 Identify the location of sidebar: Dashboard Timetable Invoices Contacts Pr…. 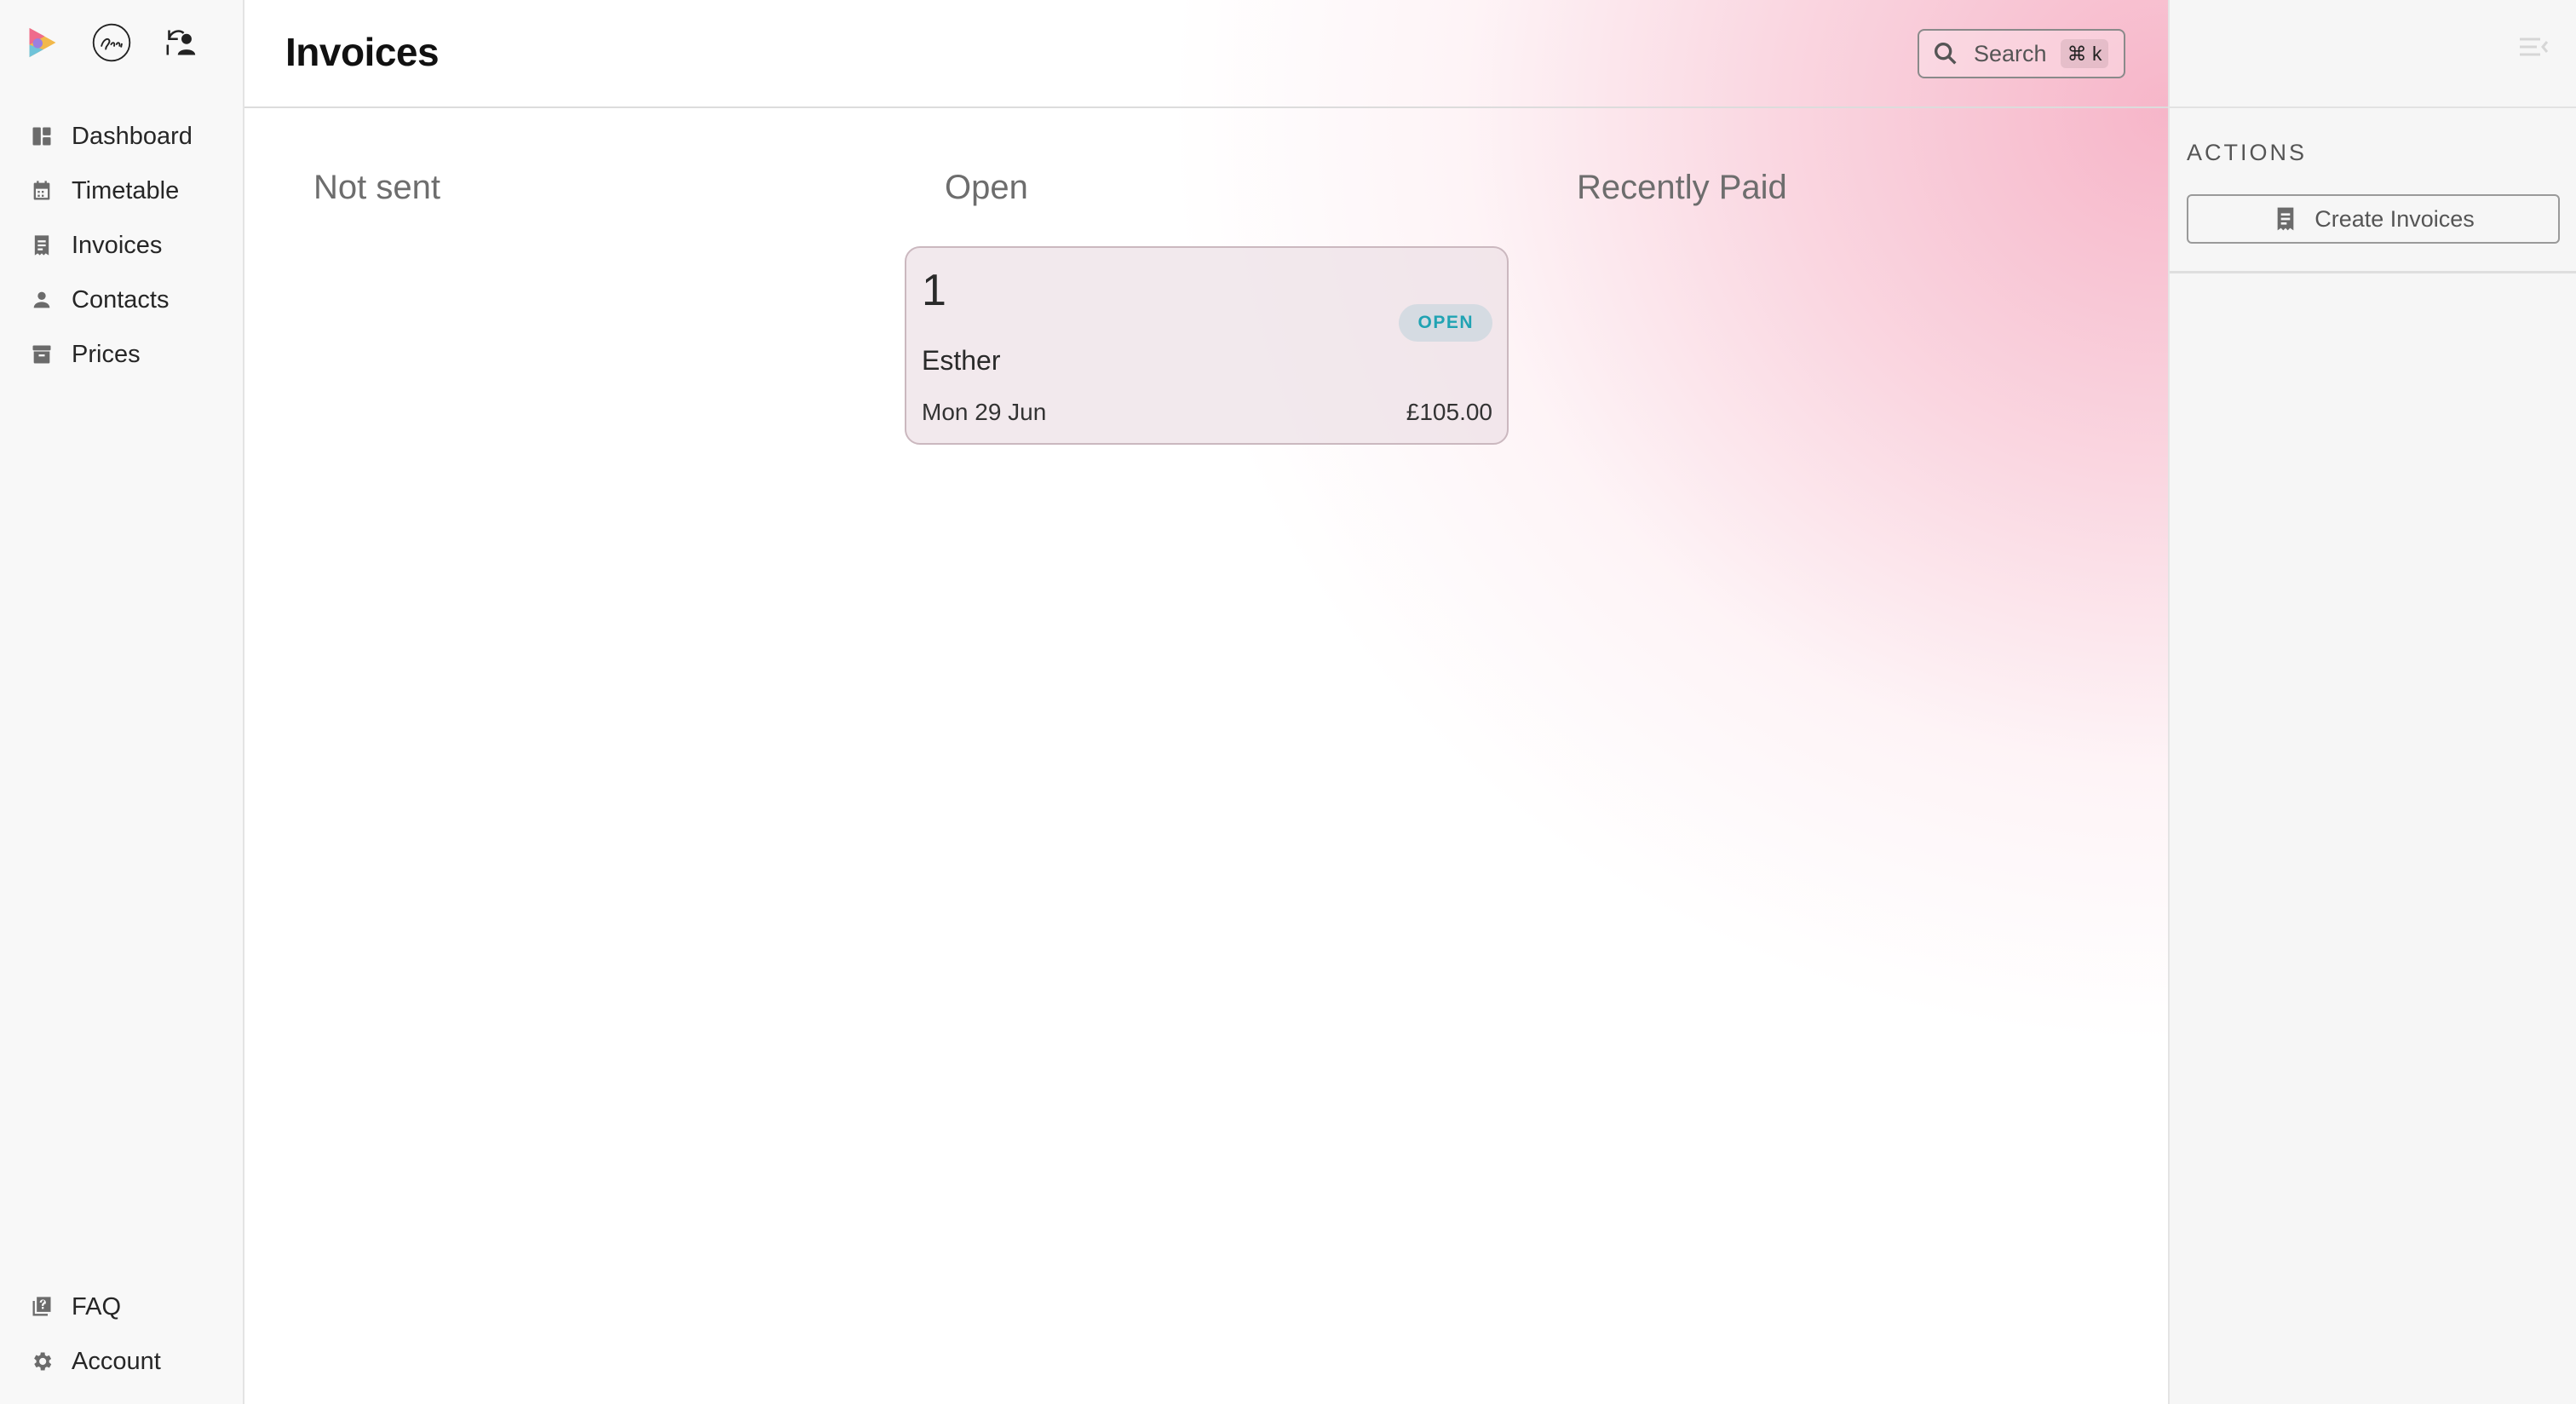
(122, 702).